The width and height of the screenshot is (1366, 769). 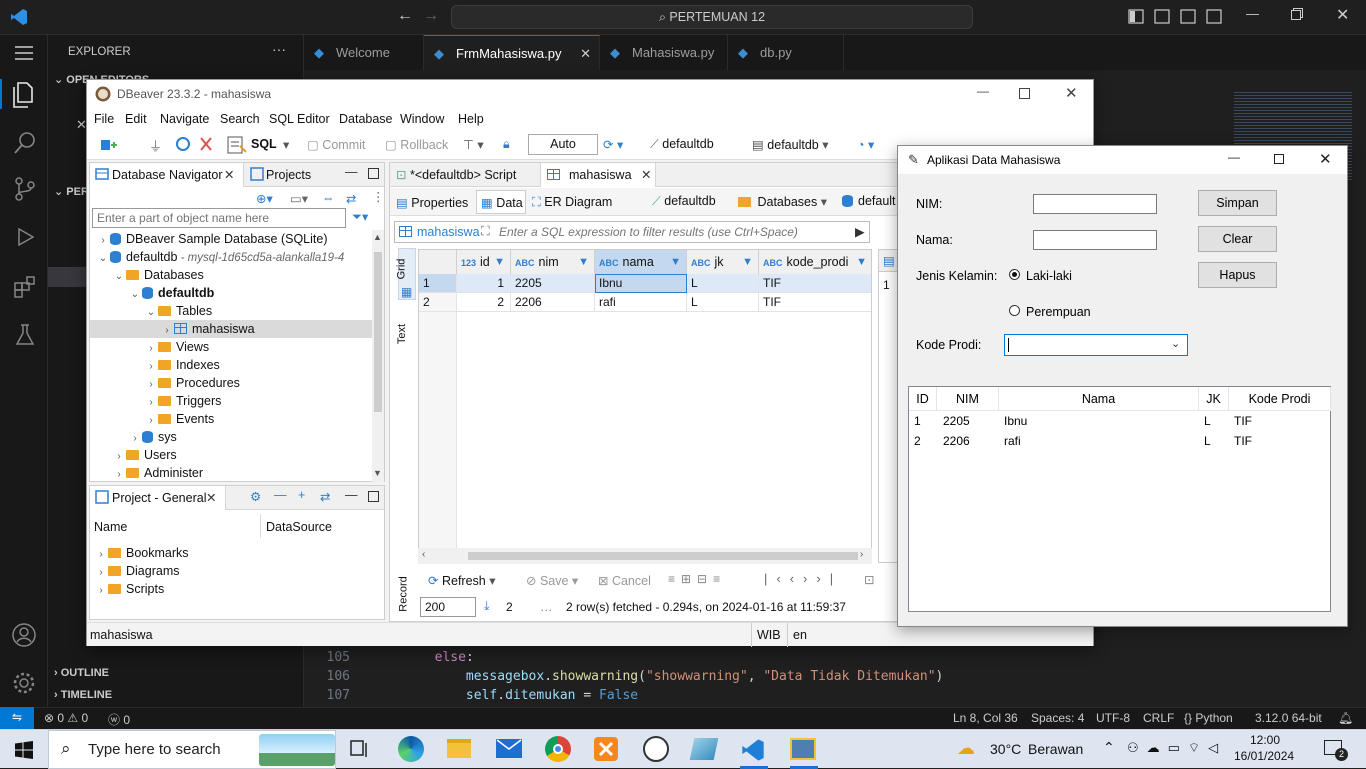 What do you see at coordinates (456, 174) in the screenshot?
I see `tab-script: ⊡ *<defaultdb> Script` at bounding box center [456, 174].